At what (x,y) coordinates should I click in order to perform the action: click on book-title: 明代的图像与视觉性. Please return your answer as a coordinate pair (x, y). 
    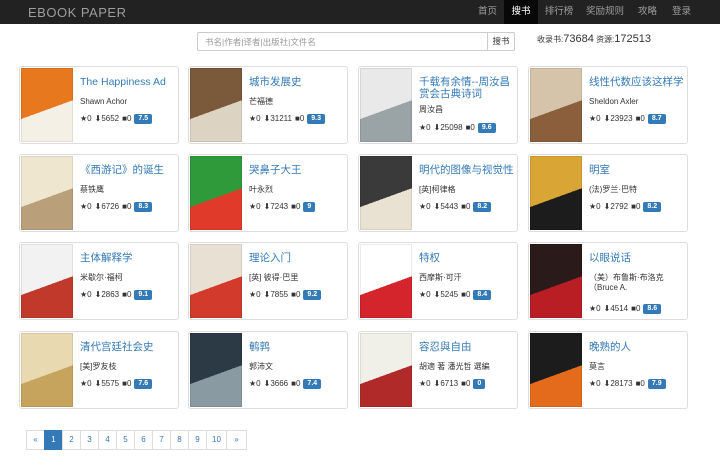
    Looking at the image, I should click on (467, 170).